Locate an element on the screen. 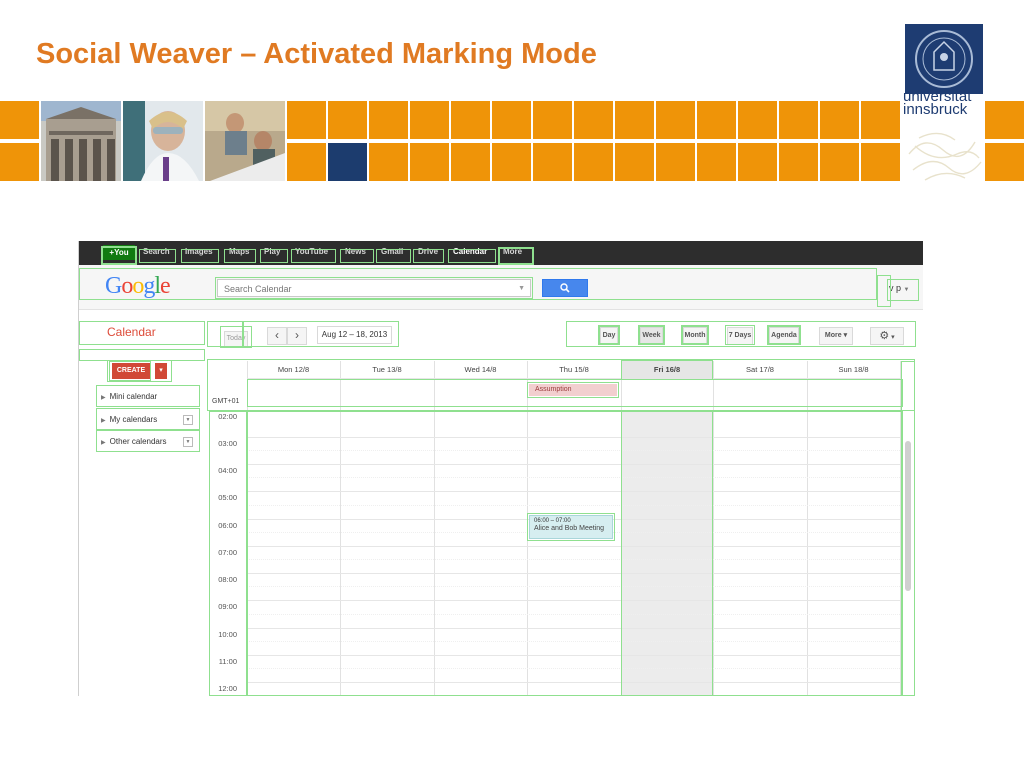 The height and width of the screenshot is (768, 1024). date-range-label: Aug 12 – 18, 2013 is located at coordinates (354, 335).